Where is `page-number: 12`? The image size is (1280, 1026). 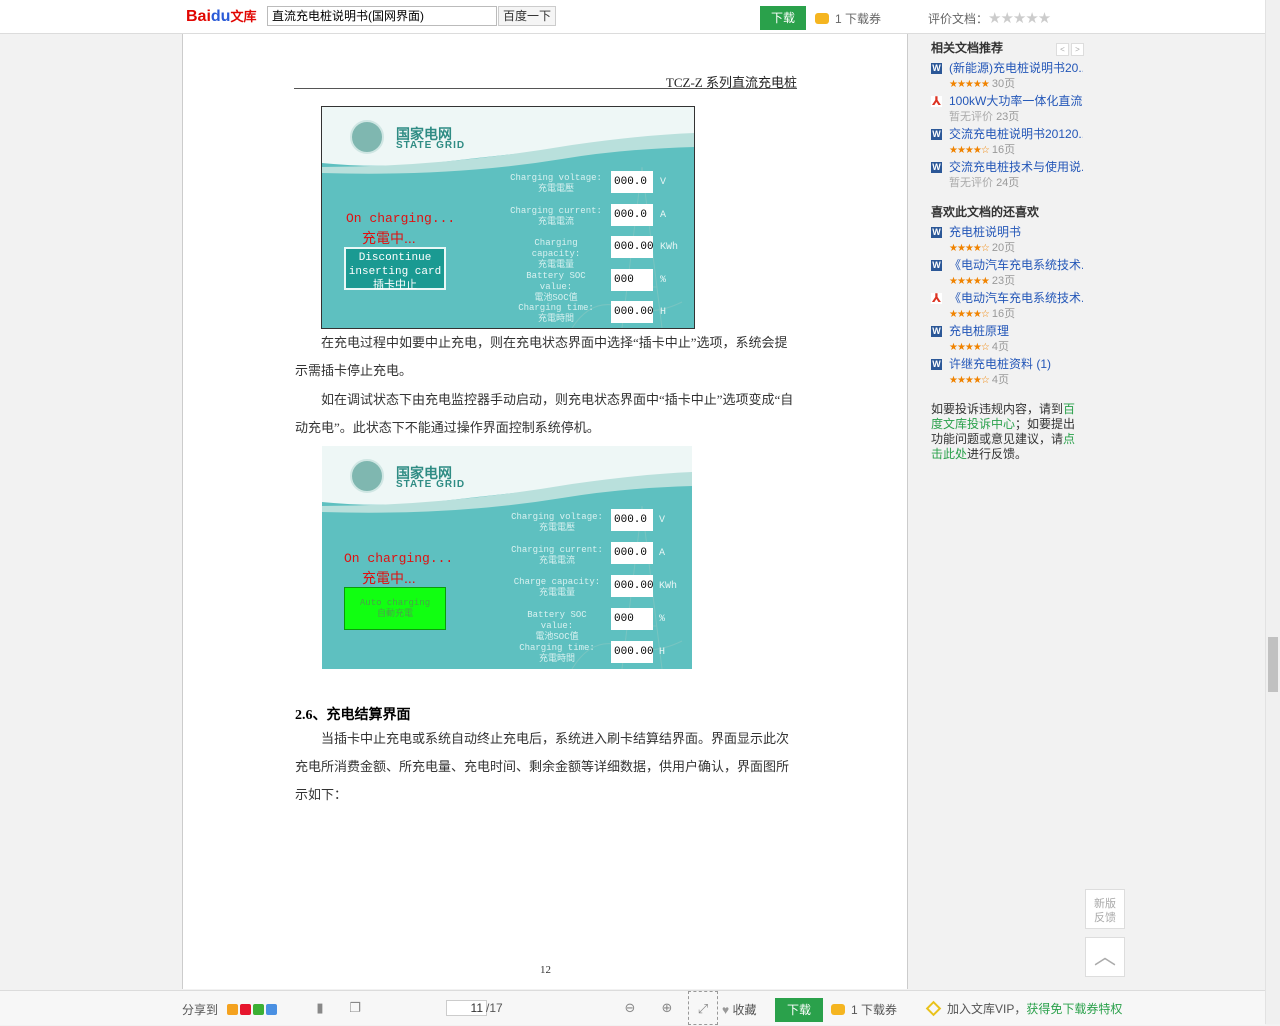 page-number: 12 is located at coordinates (545, 970).